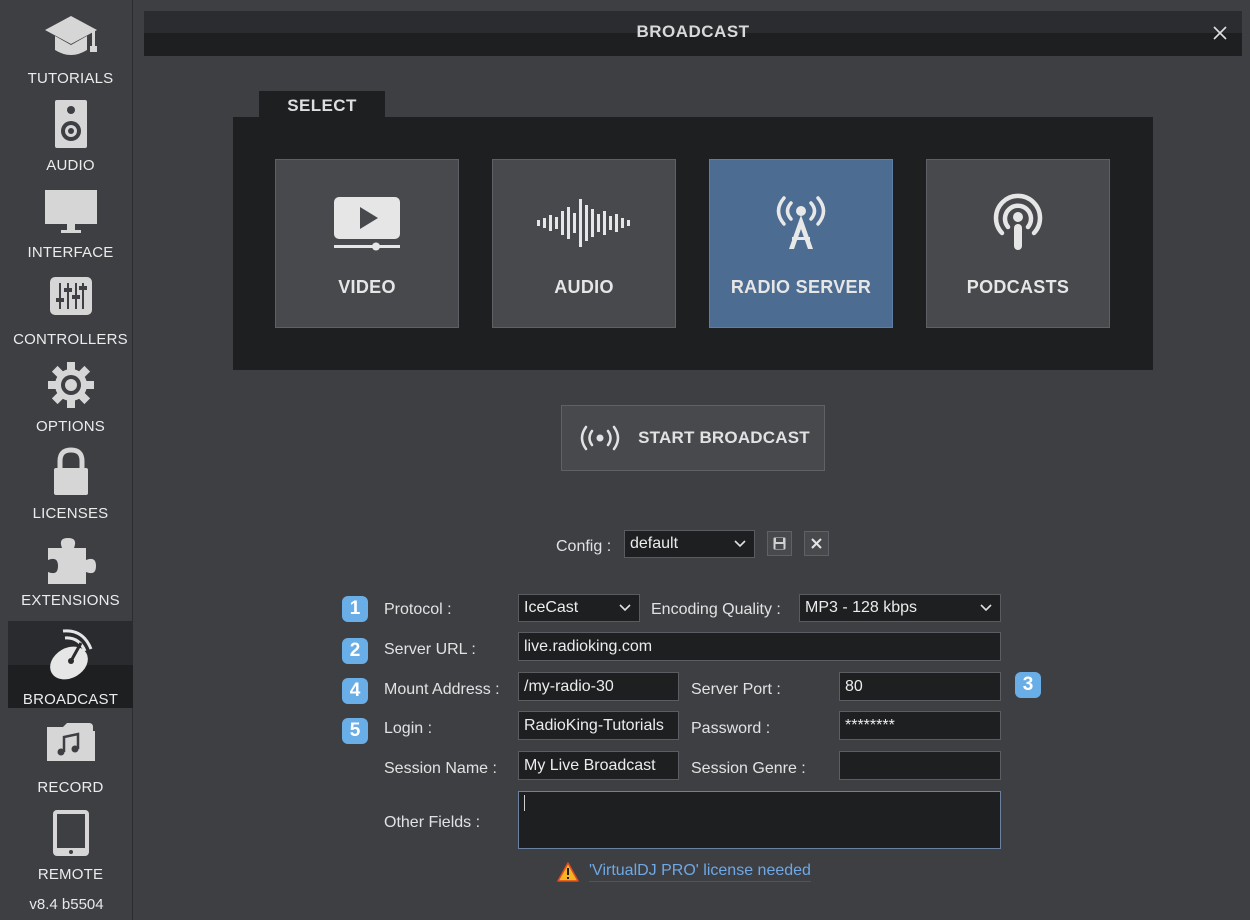 The image size is (1250, 920). What do you see at coordinates (1018, 223) in the screenshot?
I see `podcast-icon` at bounding box center [1018, 223].